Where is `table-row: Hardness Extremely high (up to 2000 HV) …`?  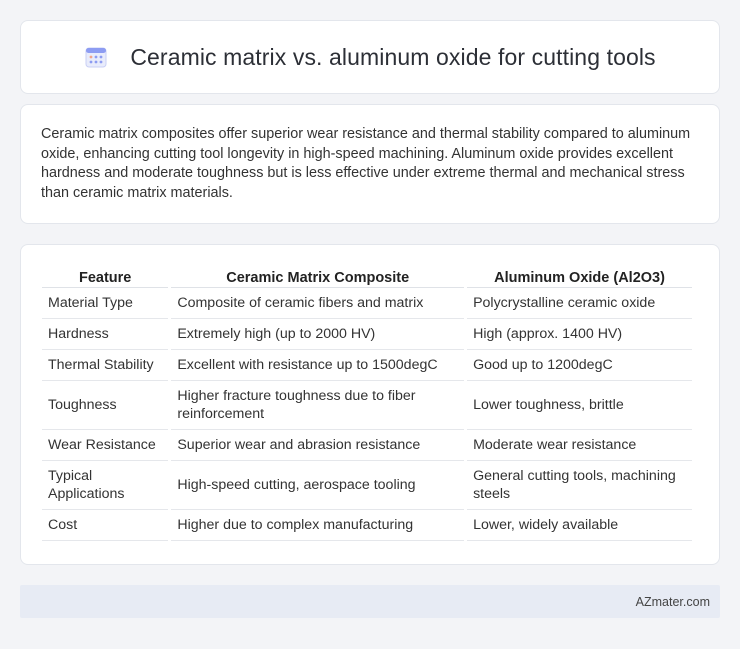
table-row: Hardness Extremely high (up to 2000 HV) … is located at coordinates (367, 334).